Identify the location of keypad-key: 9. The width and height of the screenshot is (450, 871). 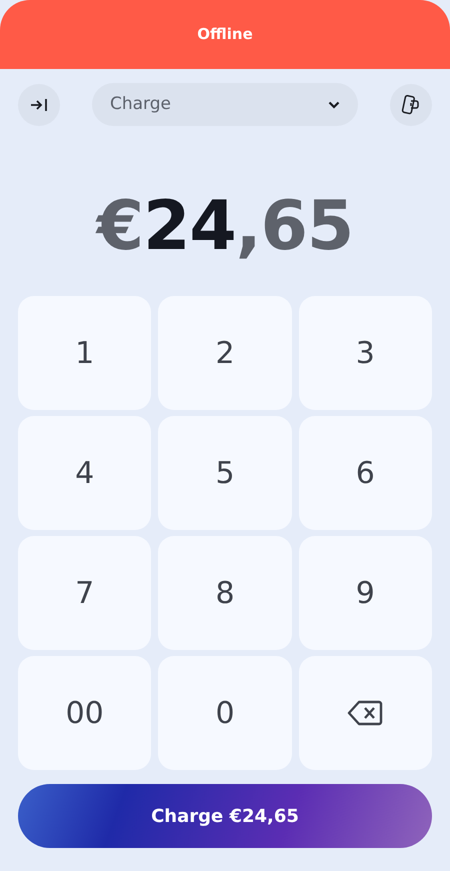
(365, 593).